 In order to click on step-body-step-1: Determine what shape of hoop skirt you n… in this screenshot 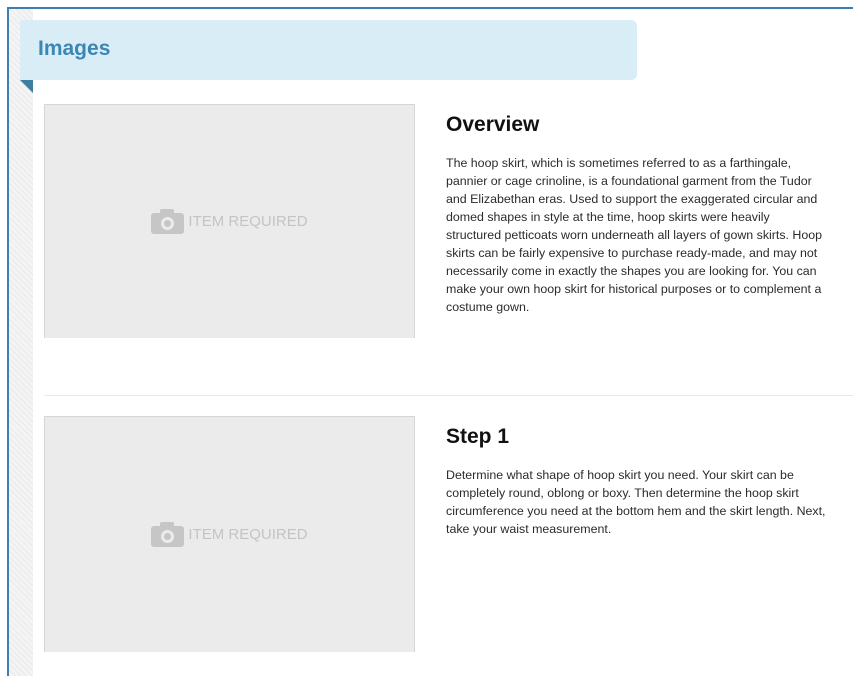, I will do `click(636, 502)`.